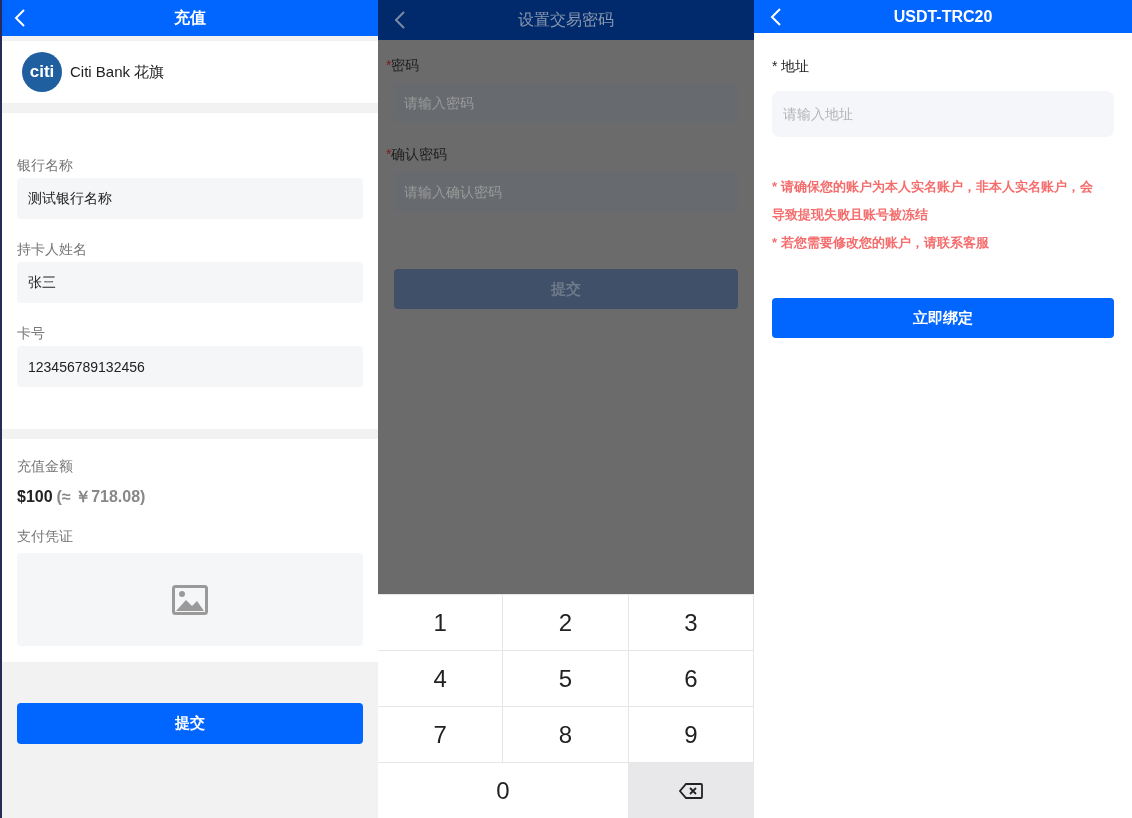 Image resolution: width=1132 pixels, height=818 pixels. Describe the element at coordinates (42, 72) in the screenshot. I see `bank-logo: citi` at that location.